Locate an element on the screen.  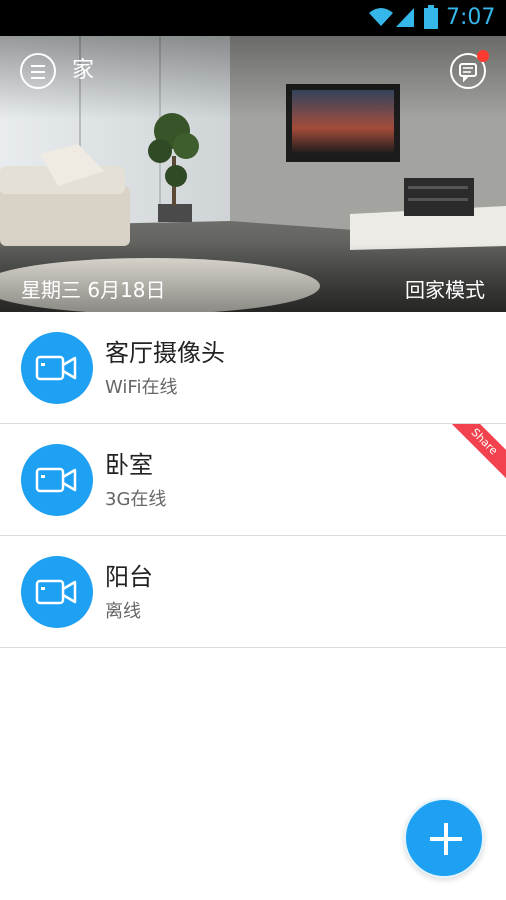
add-device-button is located at coordinates (444, 838).